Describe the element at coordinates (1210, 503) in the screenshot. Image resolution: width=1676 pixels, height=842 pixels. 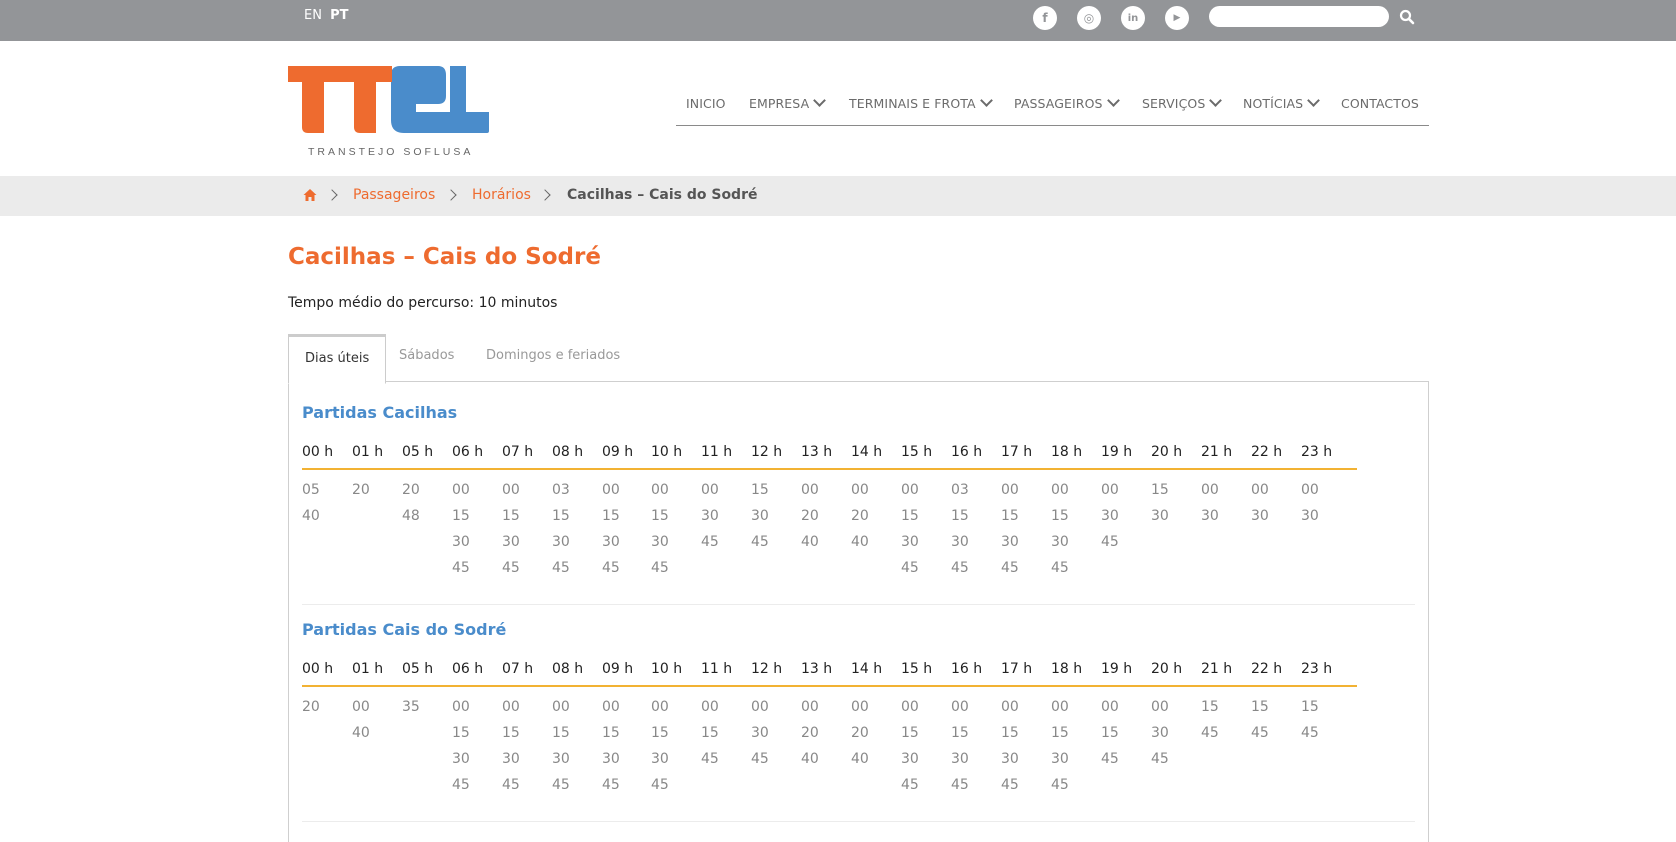
I see `minutes-column: 00 30` at that location.